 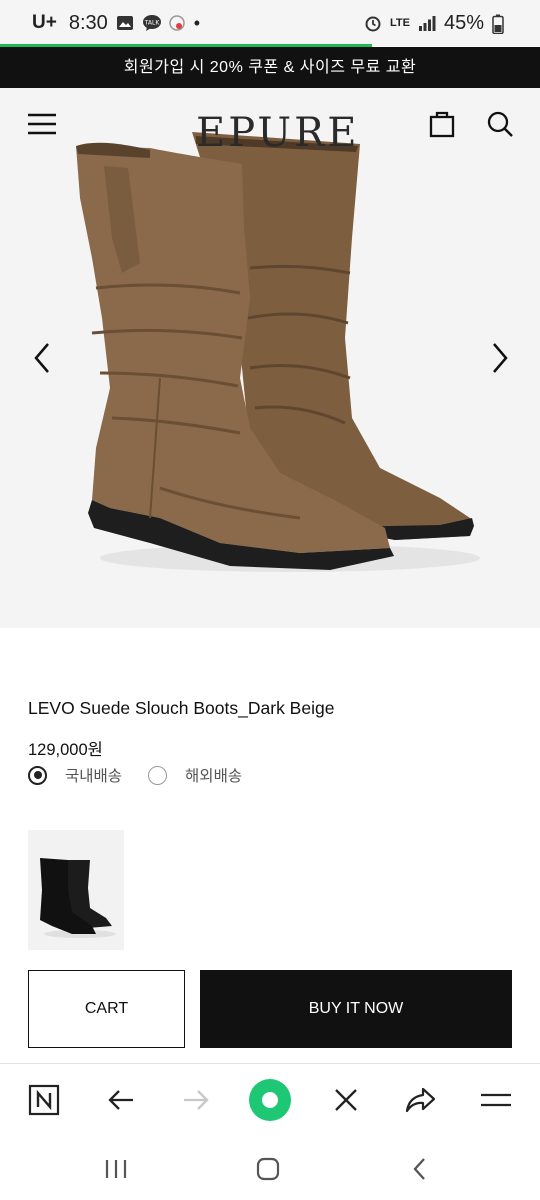 I want to click on shipping-options: 국내배송 해외배송, so click(x=148, y=775).